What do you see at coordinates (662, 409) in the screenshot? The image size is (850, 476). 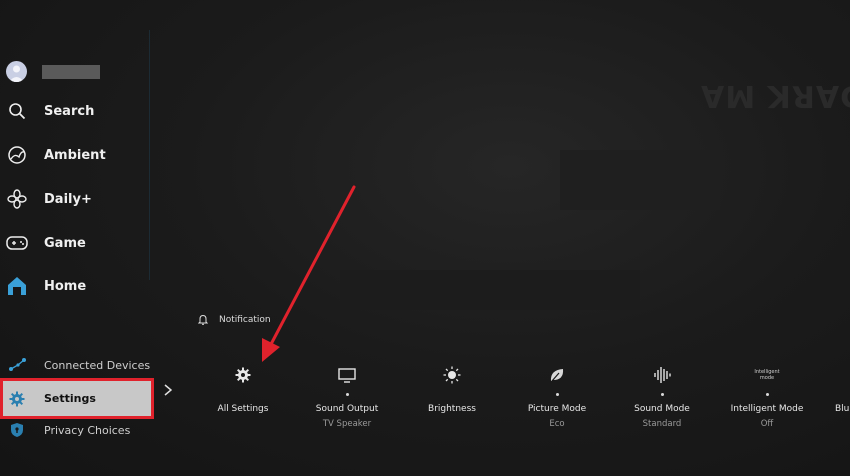 I see `quick-label: Sound Mode` at bounding box center [662, 409].